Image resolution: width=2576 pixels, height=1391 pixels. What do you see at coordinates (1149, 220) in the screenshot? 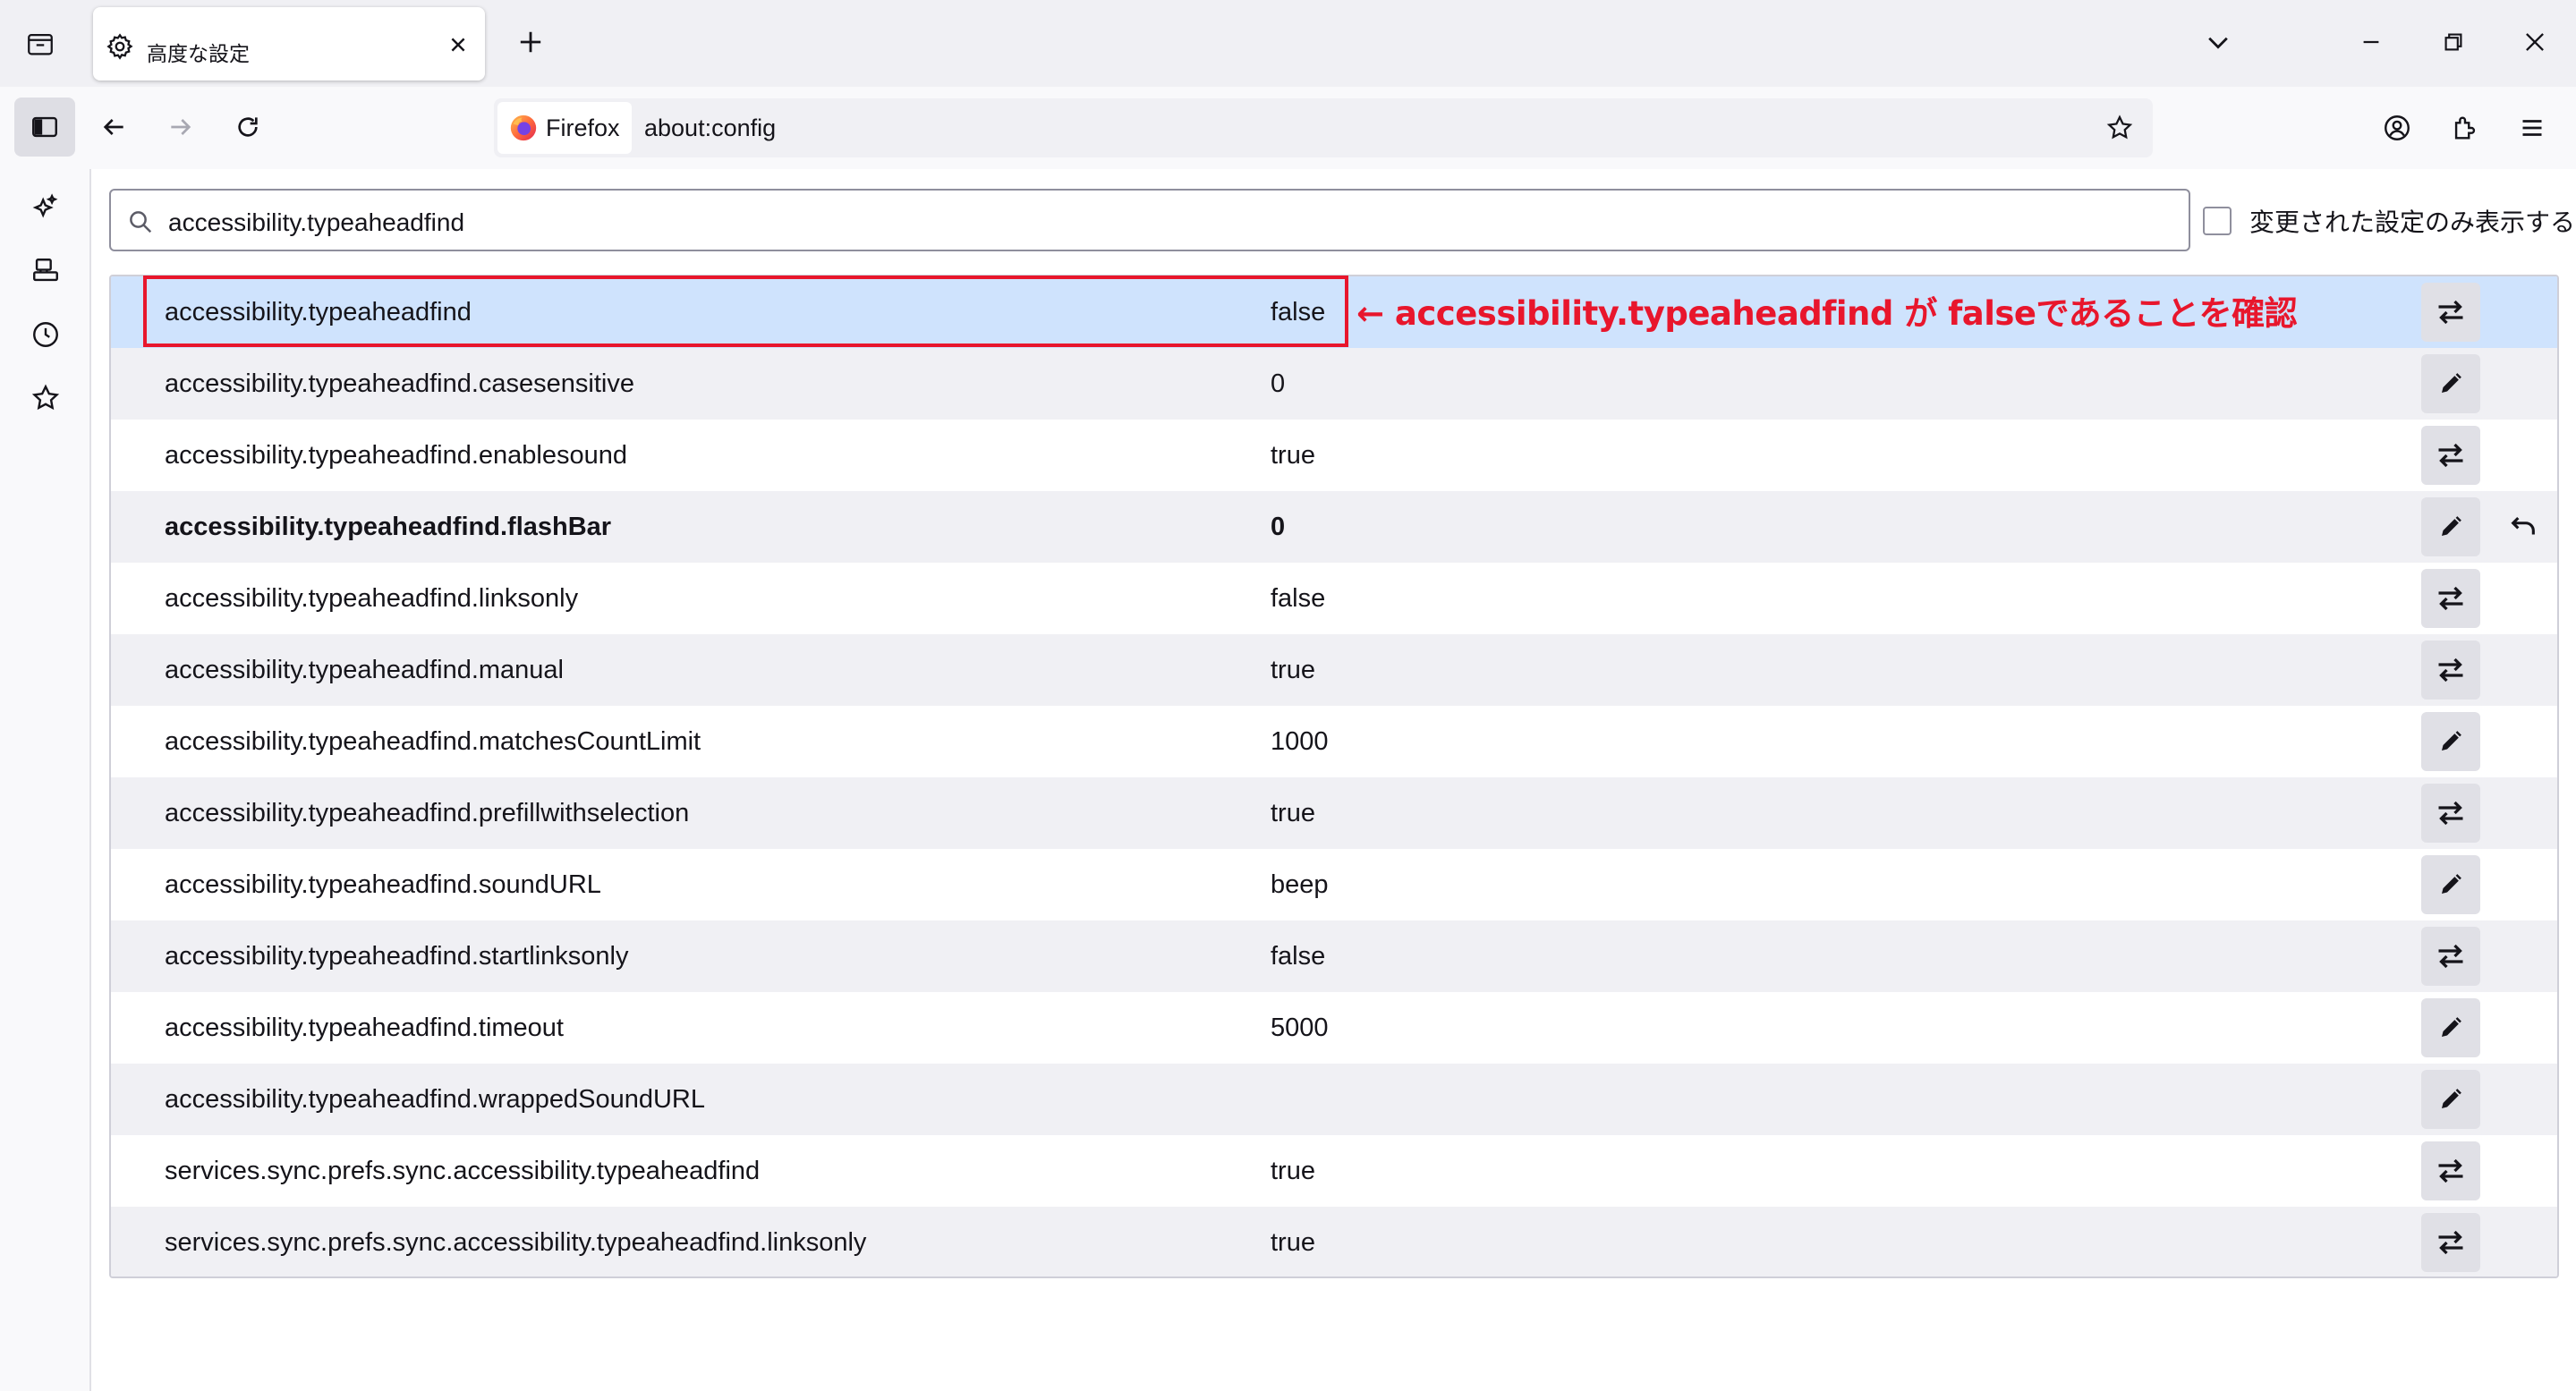
I see `pref-search-input: accessibility.typeaheadfind` at bounding box center [1149, 220].